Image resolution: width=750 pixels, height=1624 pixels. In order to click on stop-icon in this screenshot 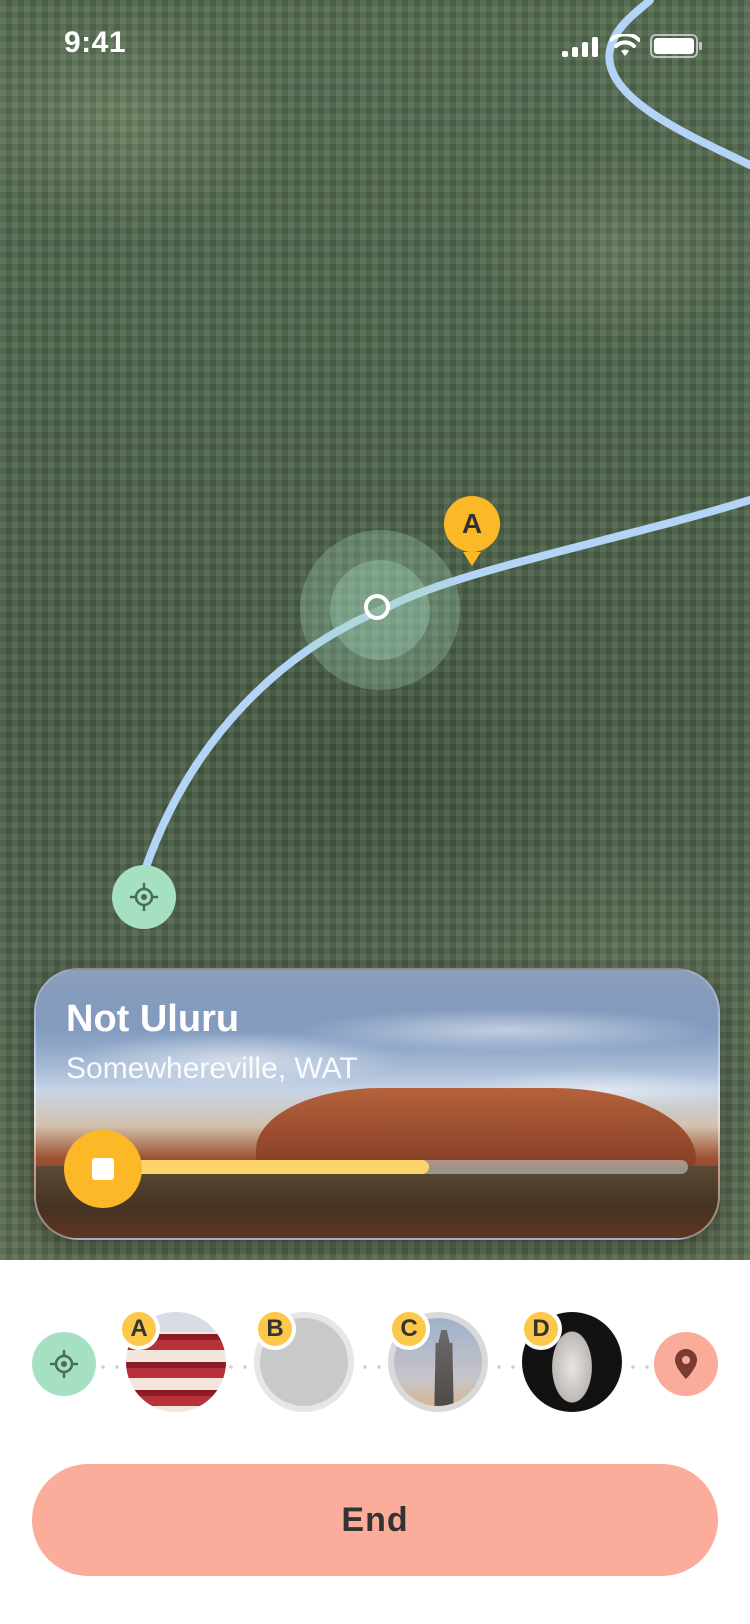, I will do `click(103, 1169)`.